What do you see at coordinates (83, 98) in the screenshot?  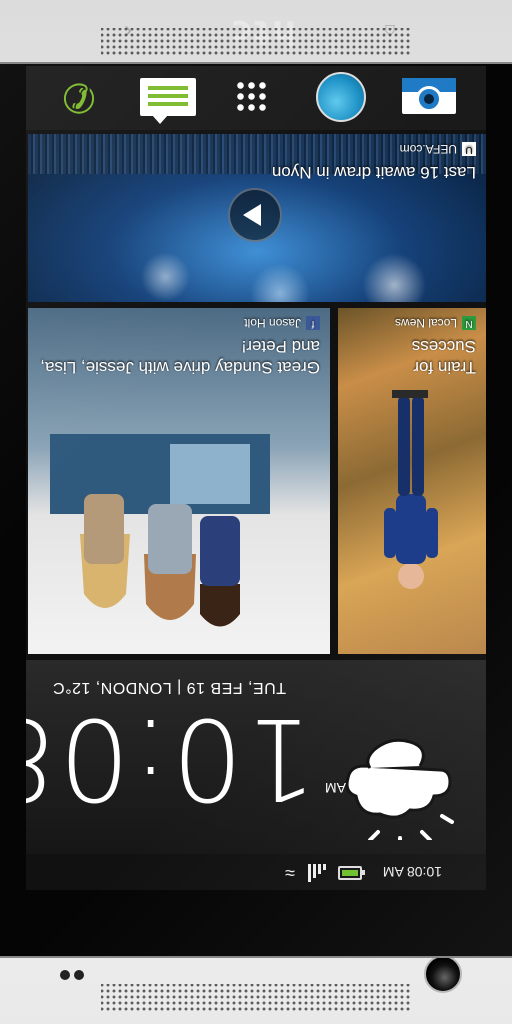 I see `phone-icon: ✆` at bounding box center [83, 98].